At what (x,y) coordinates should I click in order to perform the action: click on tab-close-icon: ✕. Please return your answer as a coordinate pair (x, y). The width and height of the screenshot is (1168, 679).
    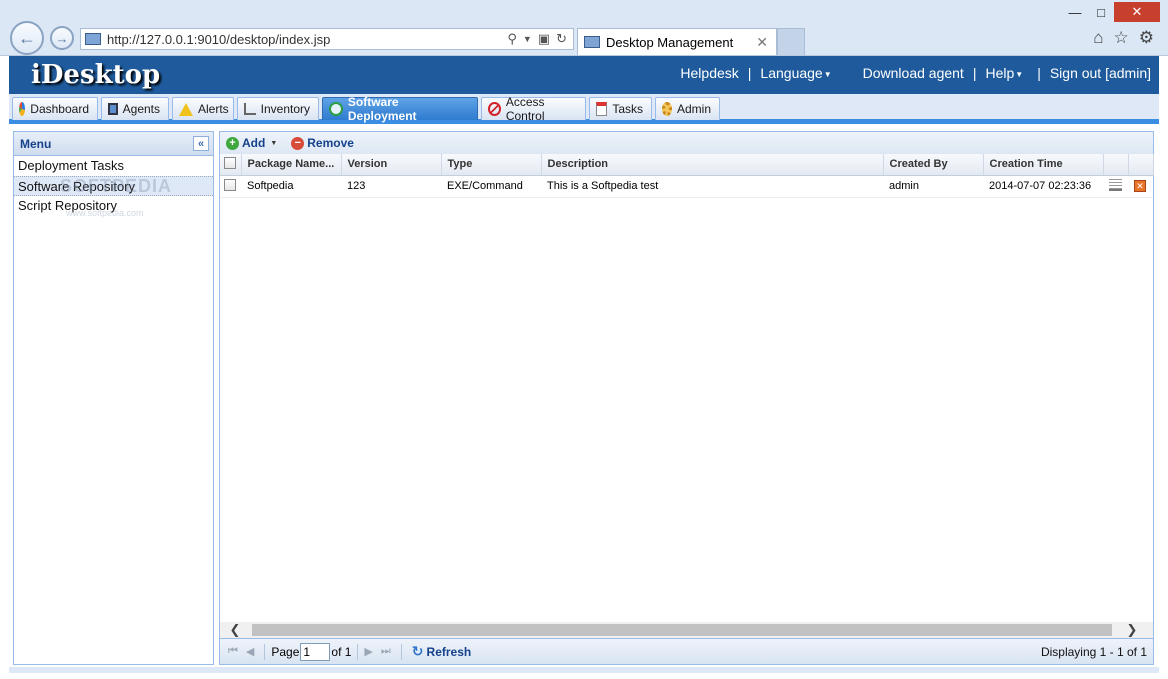
    Looking at the image, I should click on (766, 42).